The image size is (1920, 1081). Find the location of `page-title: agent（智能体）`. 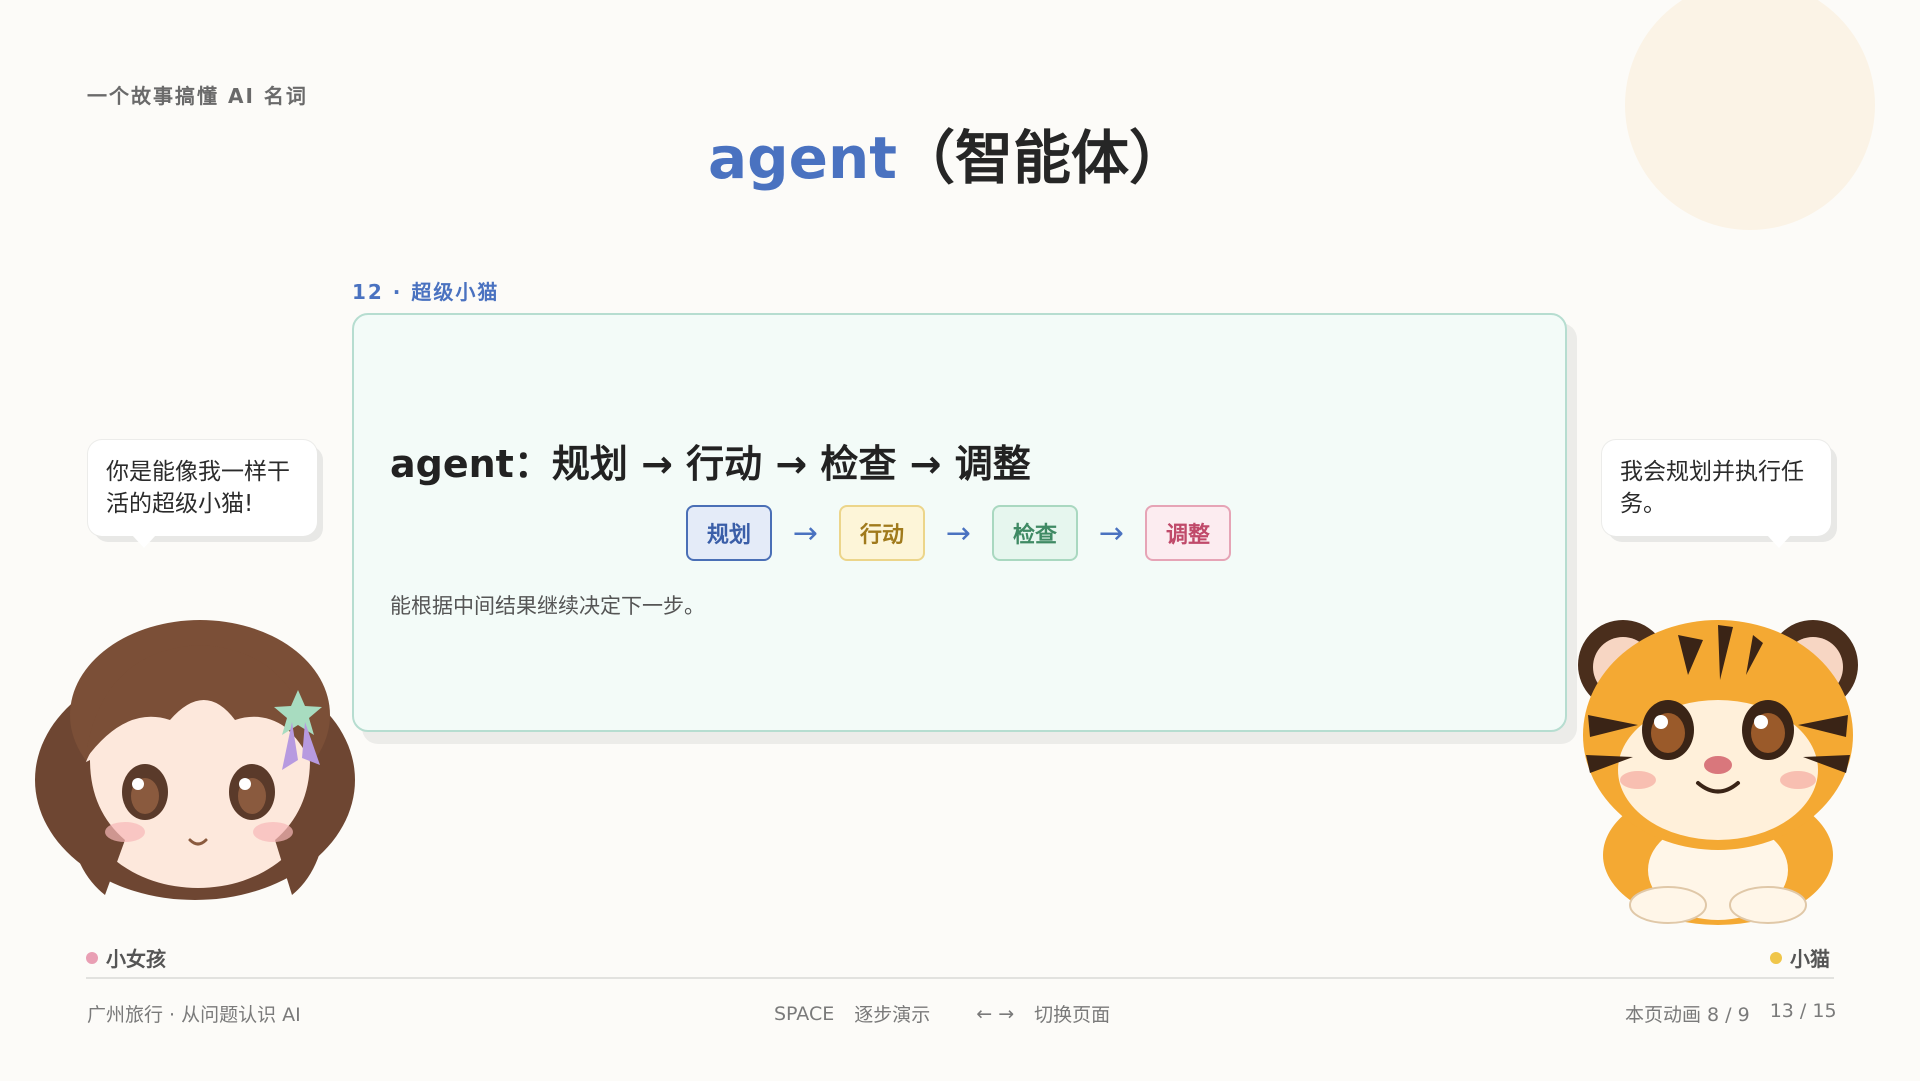

page-title: agent（智能体） is located at coordinates (947, 158).